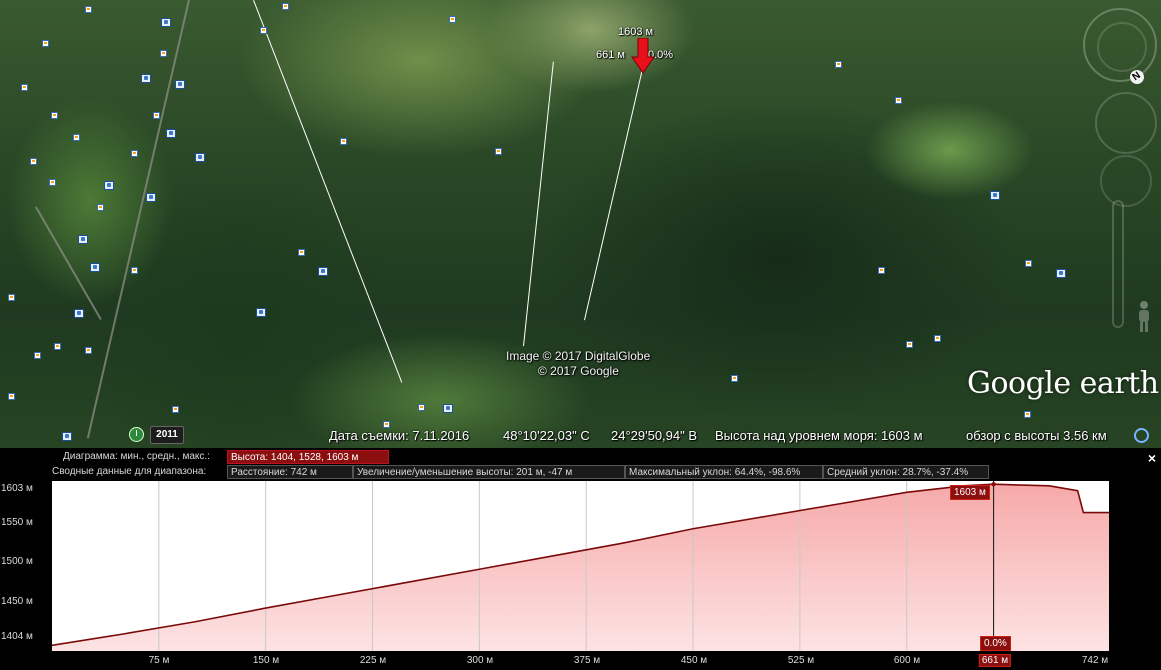  Describe the element at coordinates (373, 660) in the screenshot. I see `x-tick-label: 225 м` at that location.